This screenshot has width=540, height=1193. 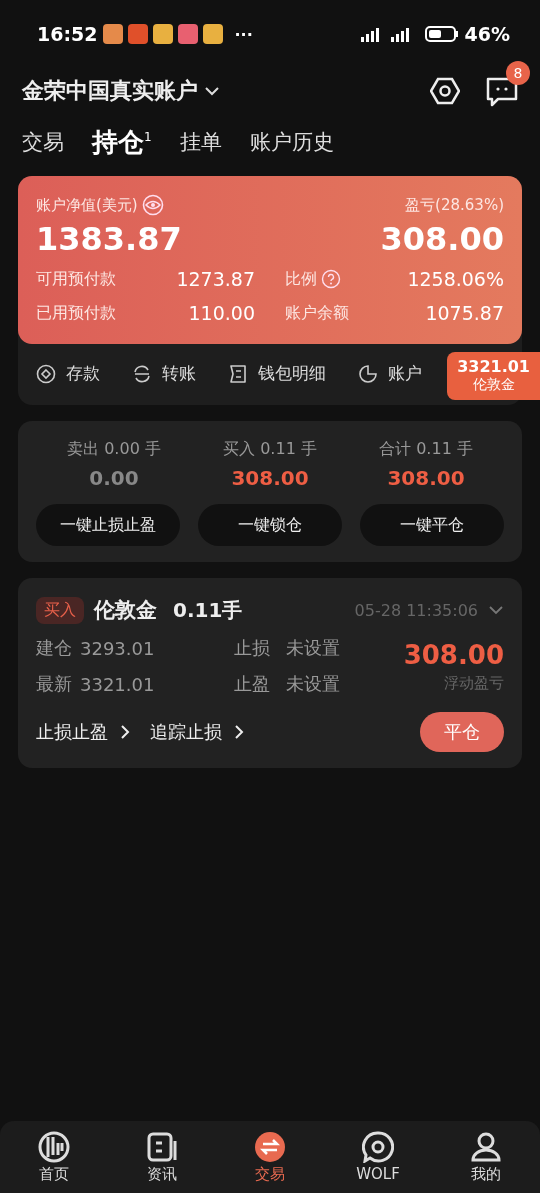 What do you see at coordinates (252, 684) in the screenshot?
I see `order-label: 止盈` at bounding box center [252, 684].